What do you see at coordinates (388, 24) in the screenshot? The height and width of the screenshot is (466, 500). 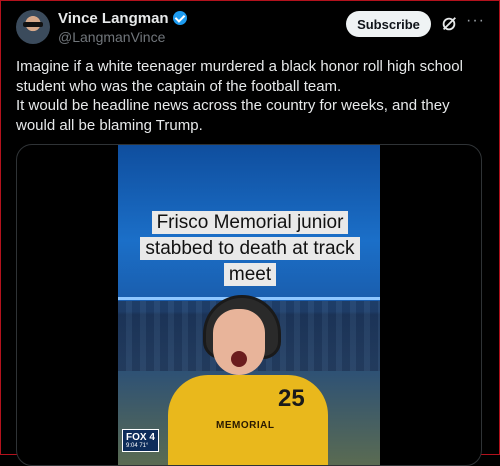 I see `subscribe-button: Subscribe` at bounding box center [388, 24].